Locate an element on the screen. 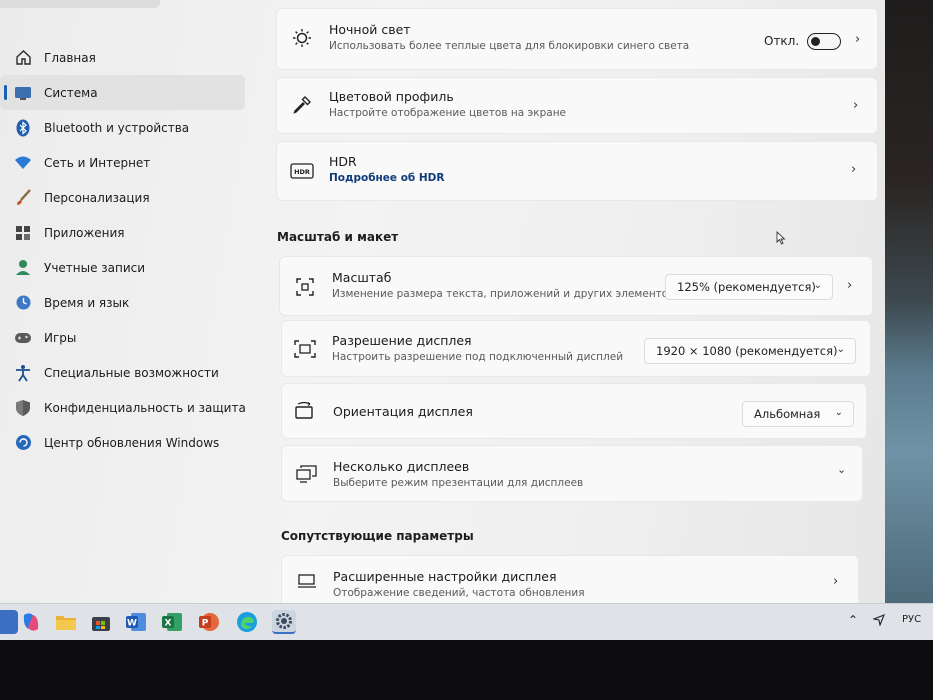 This screenshot has height=700, width=933. sidebar-item-label: Сеть и Интернет is located at coordinates (97, 162).